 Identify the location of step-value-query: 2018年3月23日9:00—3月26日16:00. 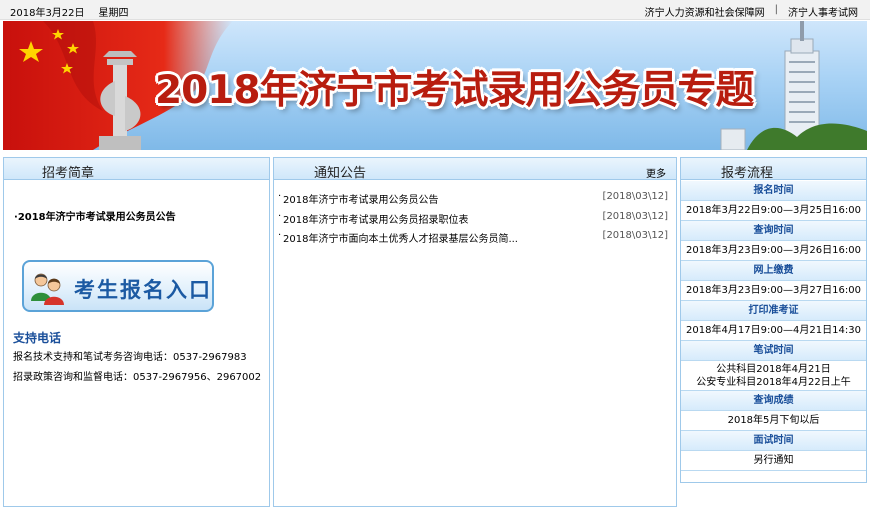
(773, 251).